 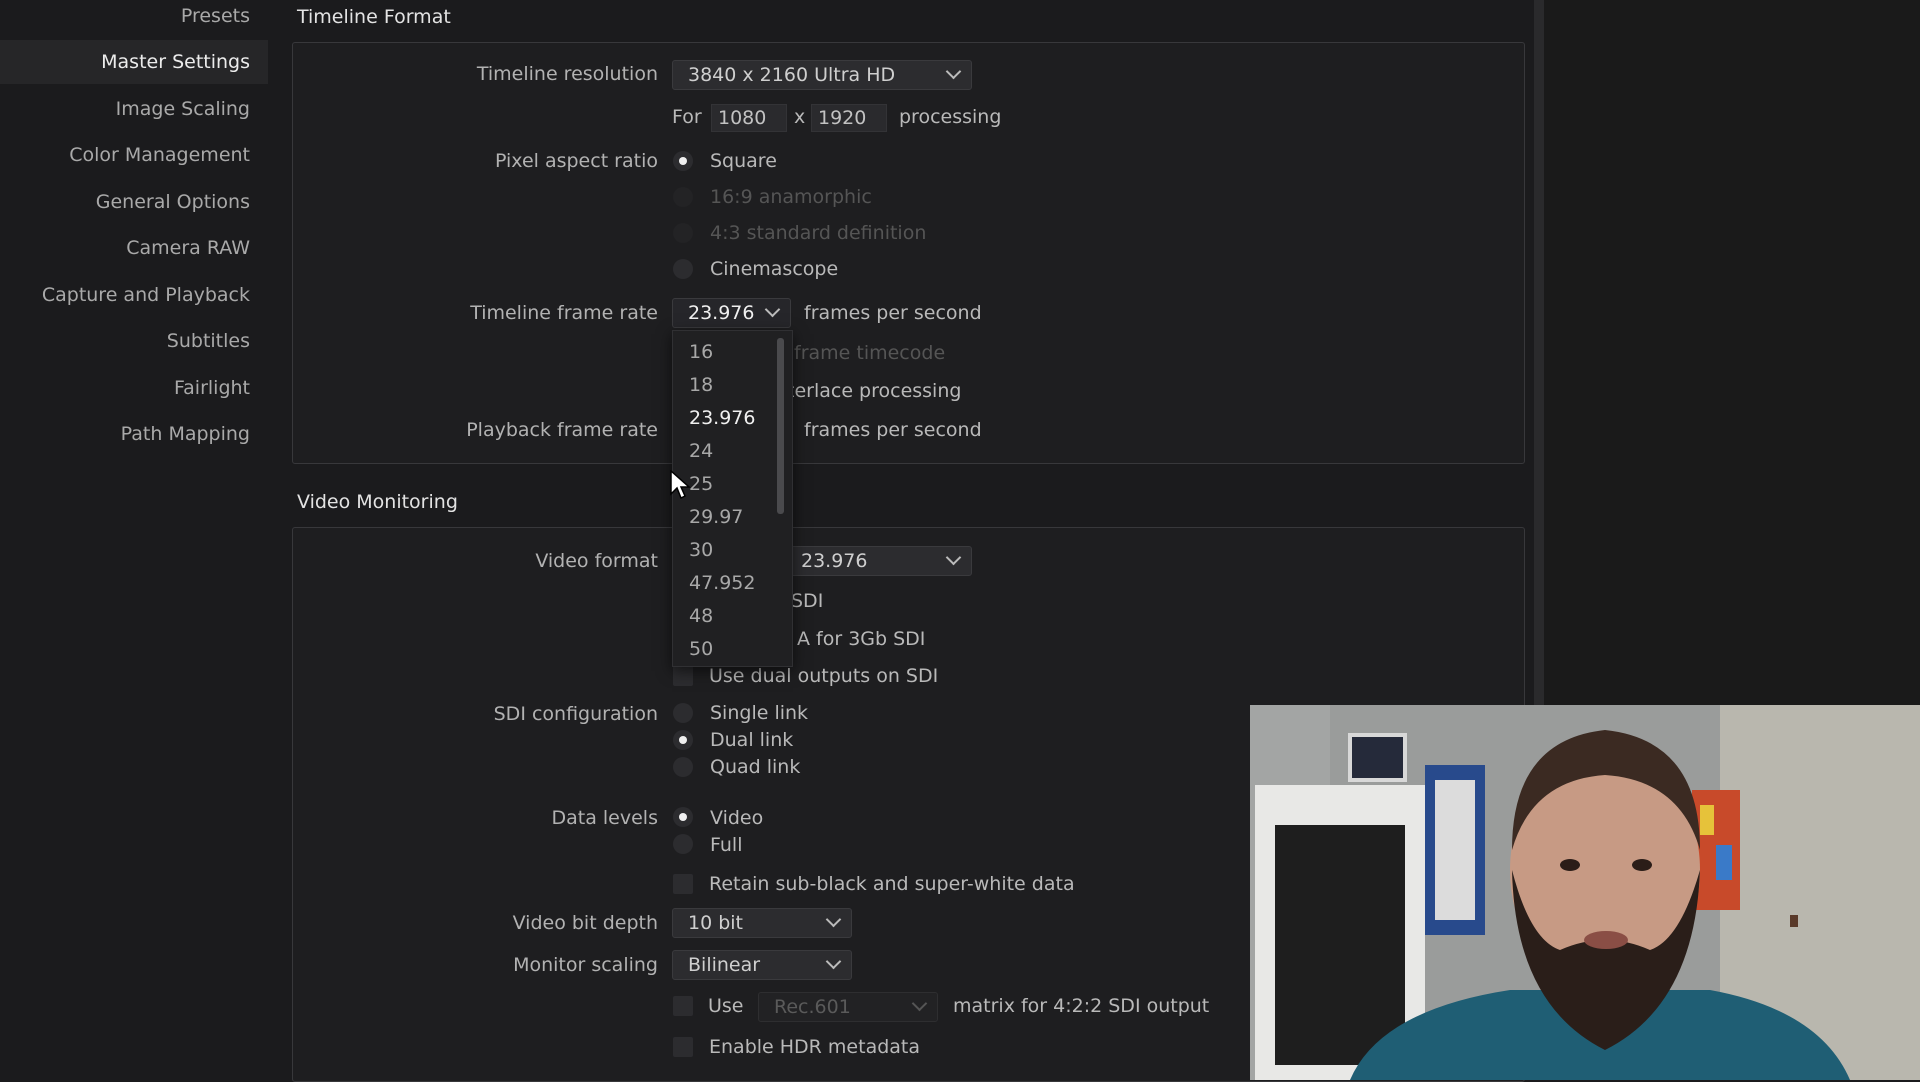 I want to click on sdi-partial-label: SDI, so click(x=807, y=601).